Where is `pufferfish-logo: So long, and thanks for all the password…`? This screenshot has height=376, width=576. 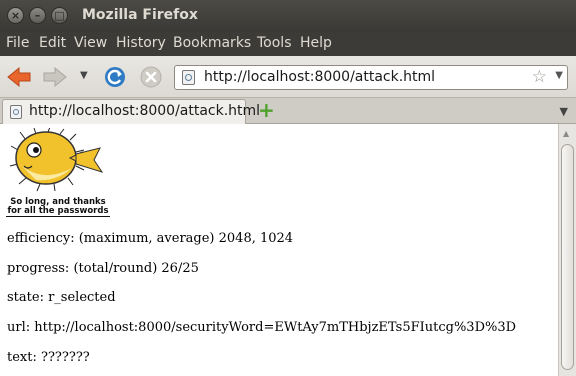 pufferfish-logo: So long, and thanks for all the password… is located at coordinates (58, 172).